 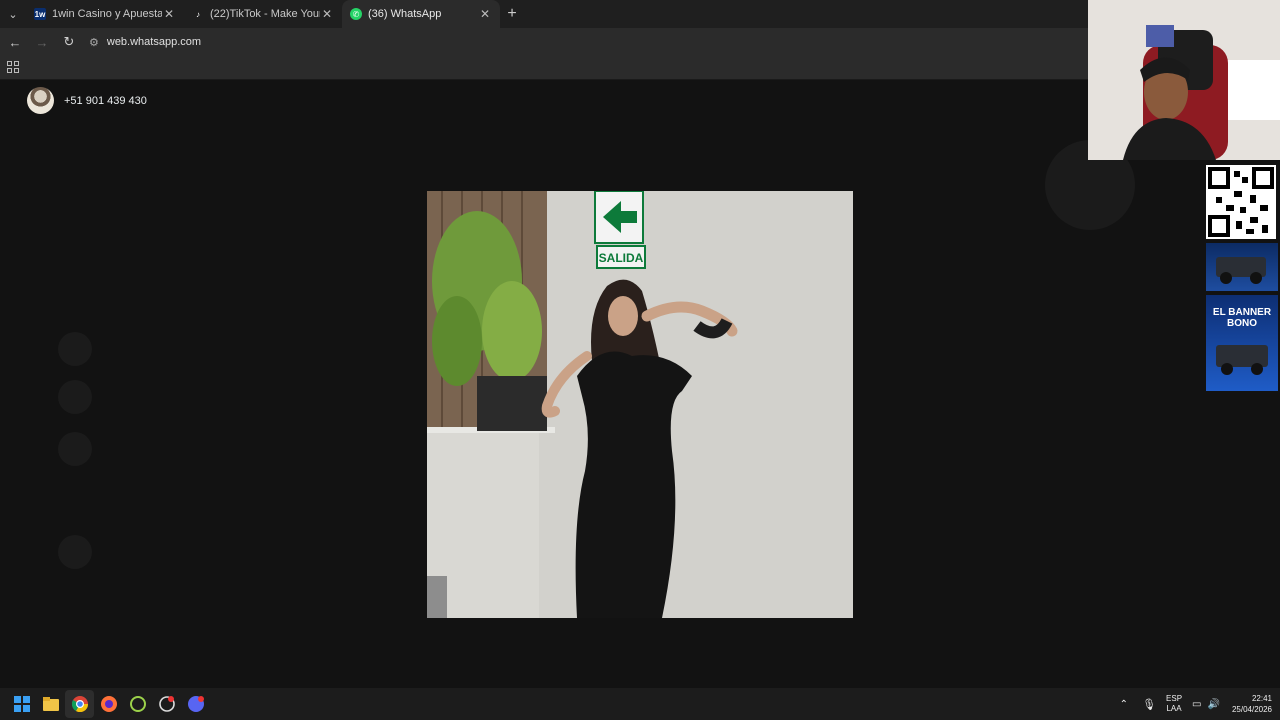 I want to click on tab-1win: 1w 1win Casino y Apuestas Deporti ✕, so click(x=105, y=14).